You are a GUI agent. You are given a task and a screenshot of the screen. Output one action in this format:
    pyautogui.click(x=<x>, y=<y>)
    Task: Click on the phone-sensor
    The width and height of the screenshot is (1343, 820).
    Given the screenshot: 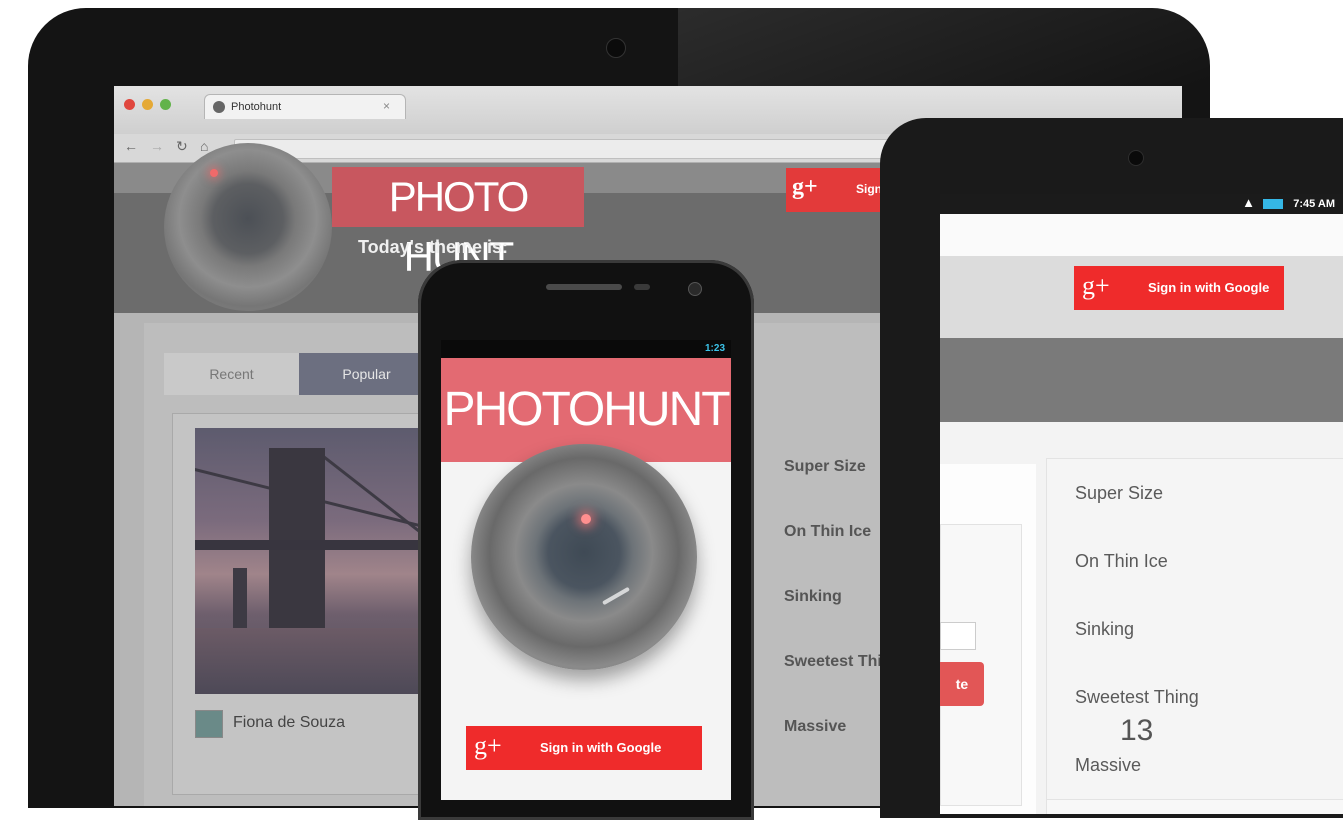 What is the action you would take?
    pyautogui.click(x=642, y=287)
    